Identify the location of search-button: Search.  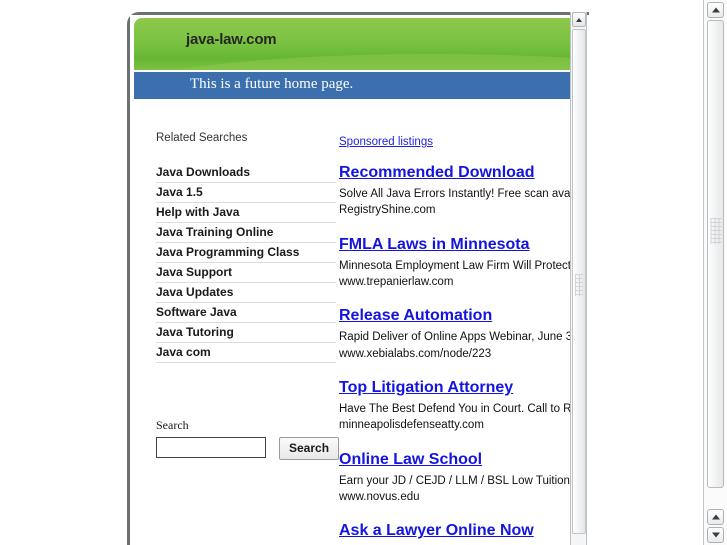
(309, 448).